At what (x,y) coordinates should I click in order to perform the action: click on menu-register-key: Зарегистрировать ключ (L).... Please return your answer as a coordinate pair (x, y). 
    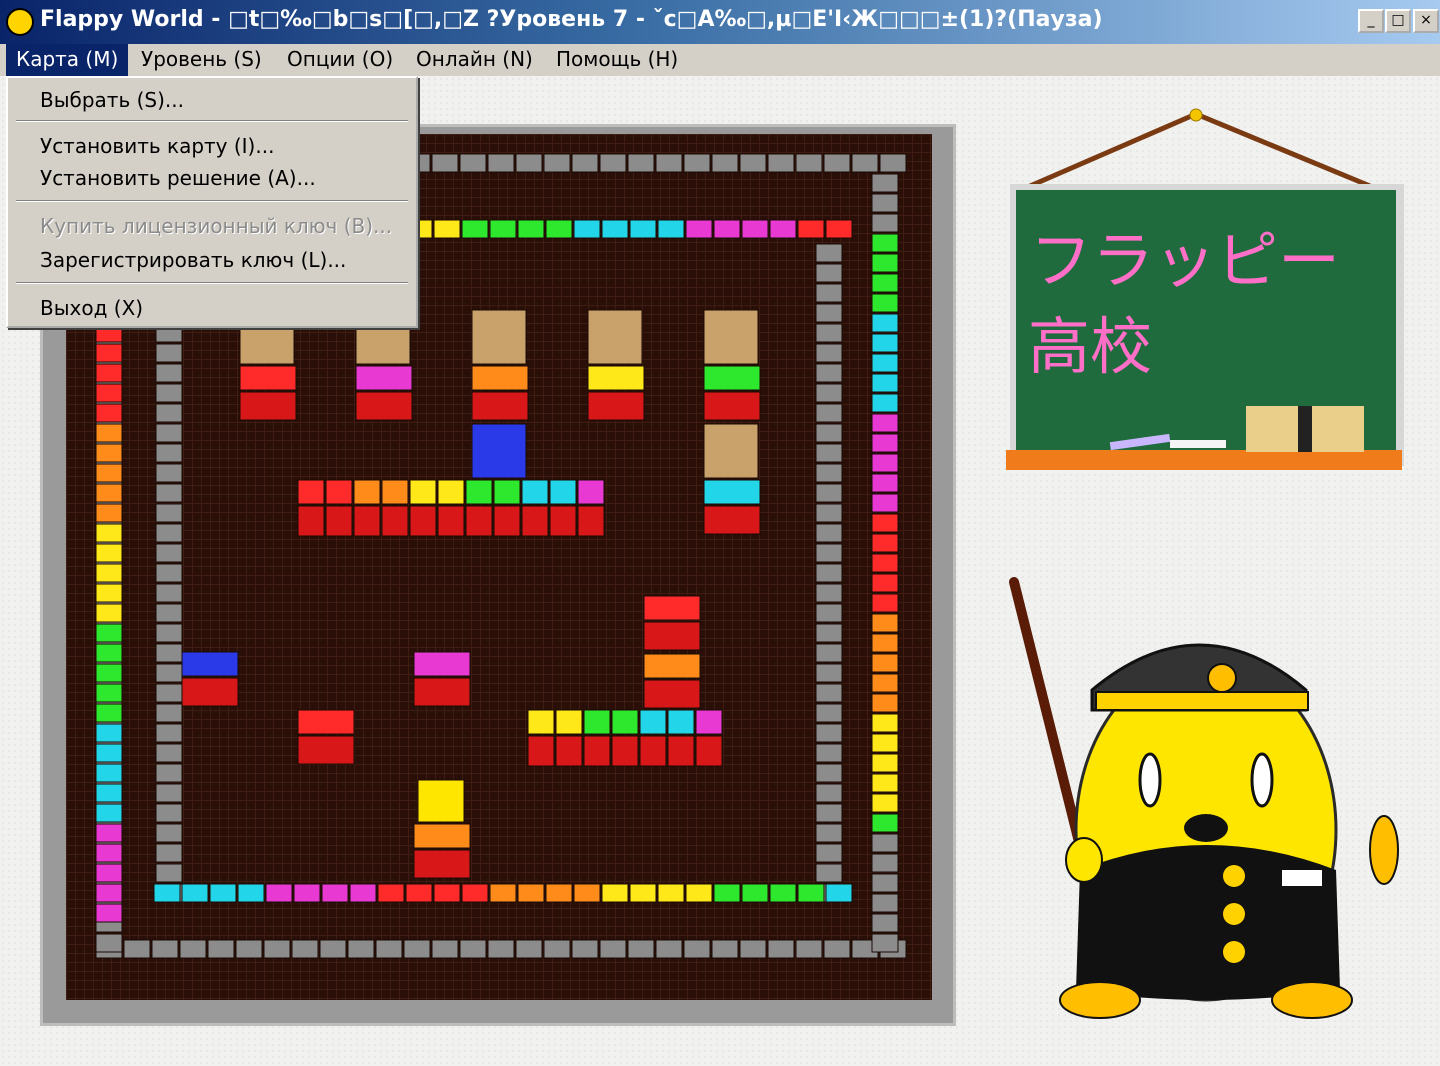
    Looking at the image, I should click on (193, 260).